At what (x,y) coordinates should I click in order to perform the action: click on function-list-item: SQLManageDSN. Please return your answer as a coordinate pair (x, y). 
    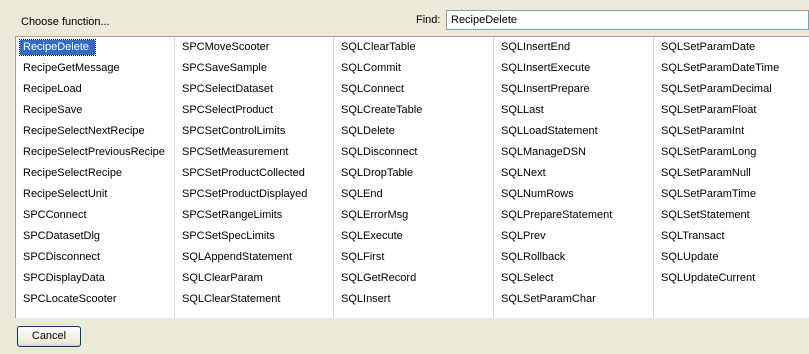
    Looking at the image, I should click on (545, 152).